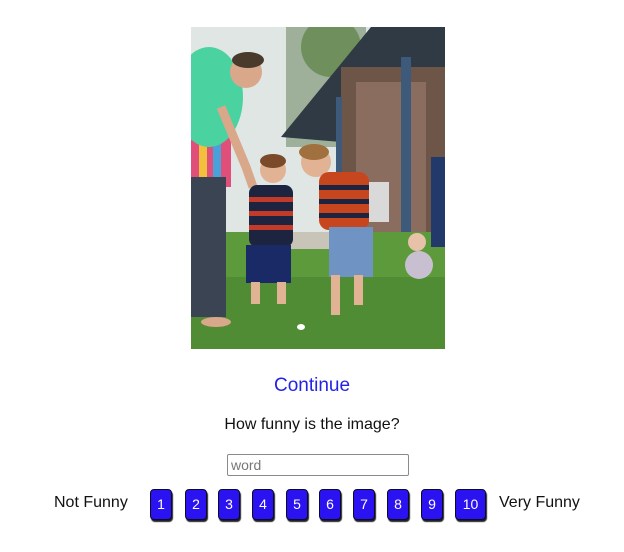 Image resolution: width=624 pixels, height=552 pixels. Describe the element at coordinates (432, 504) in the screenshot. I see `rating-button-9: 9` at that location.